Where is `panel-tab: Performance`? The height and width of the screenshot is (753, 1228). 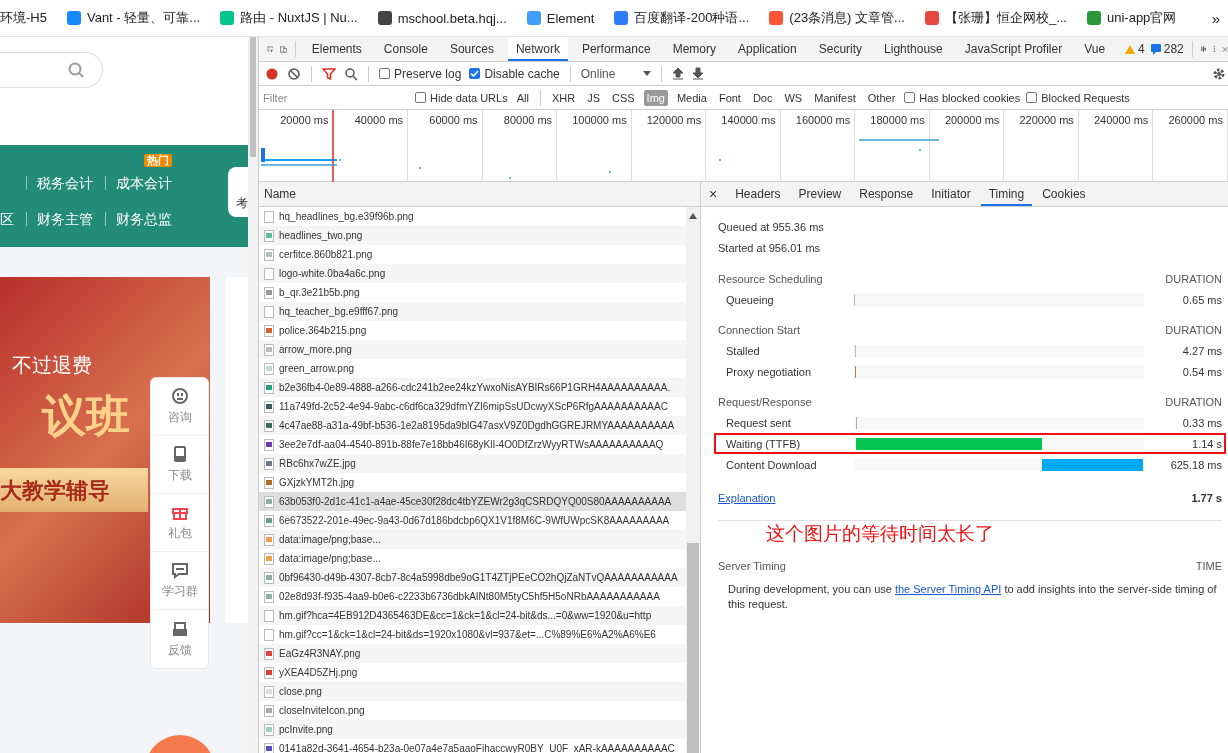 panel-tab: Performance is located at coordinates (616, 49).